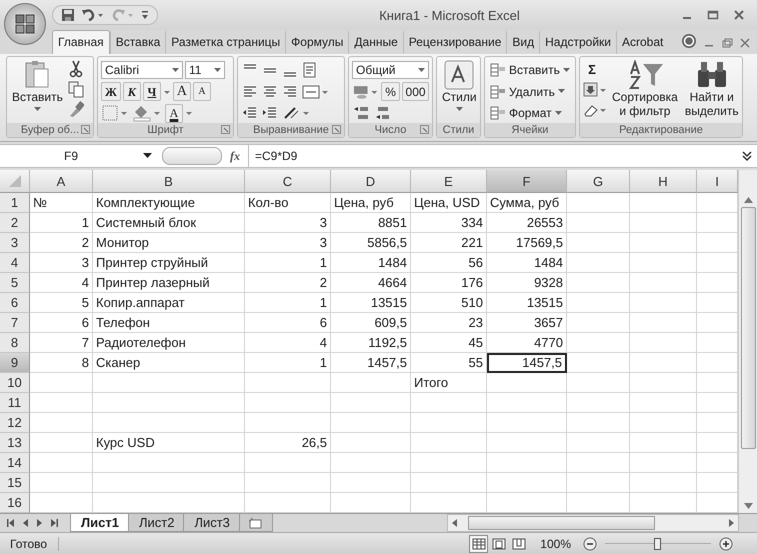 This screenshot has width=757, height=554. I want to click on zoom-in-icon, so click(726, 543).